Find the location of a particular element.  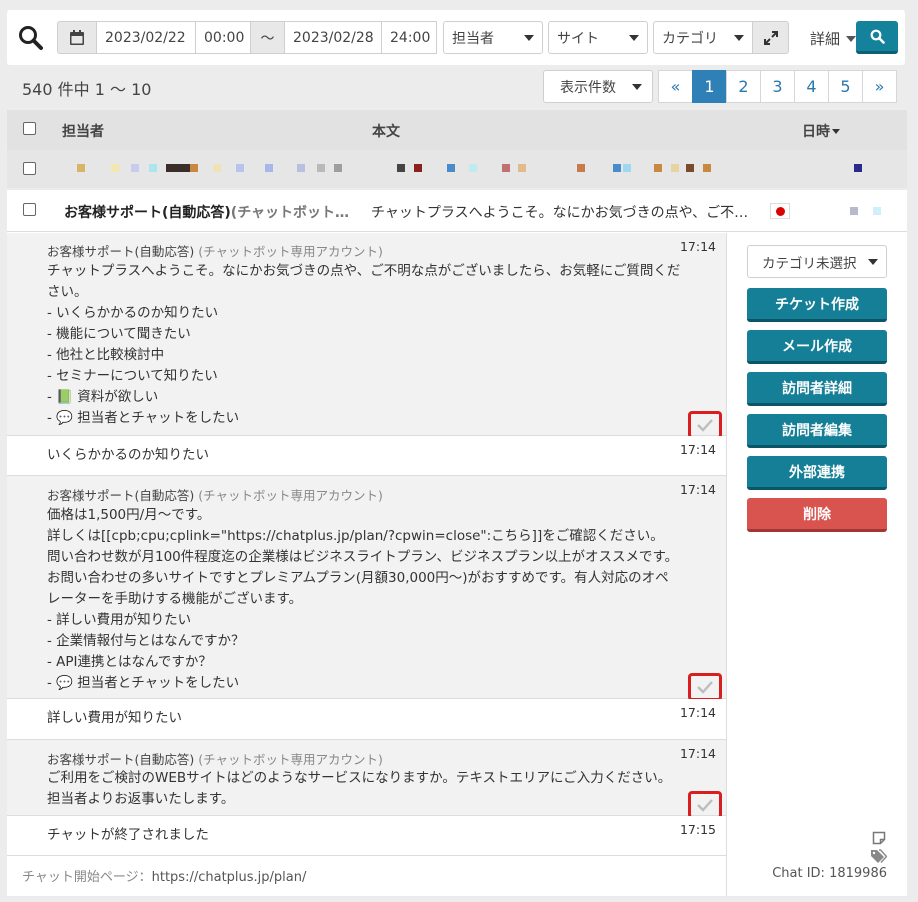

sort-desc-icon is located at coordinates (836, 131).